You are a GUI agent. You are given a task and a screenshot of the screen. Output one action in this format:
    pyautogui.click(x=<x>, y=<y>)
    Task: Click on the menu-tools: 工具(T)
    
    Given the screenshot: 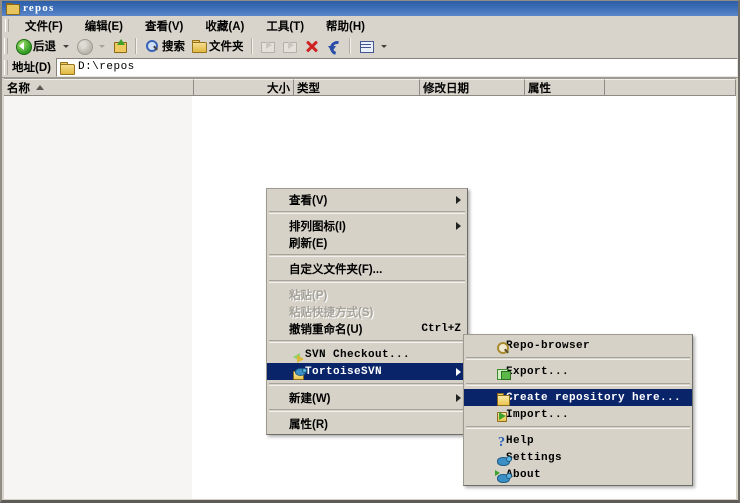 What is the action you would take?
    pyautogui.click(x=285, y=26)
    